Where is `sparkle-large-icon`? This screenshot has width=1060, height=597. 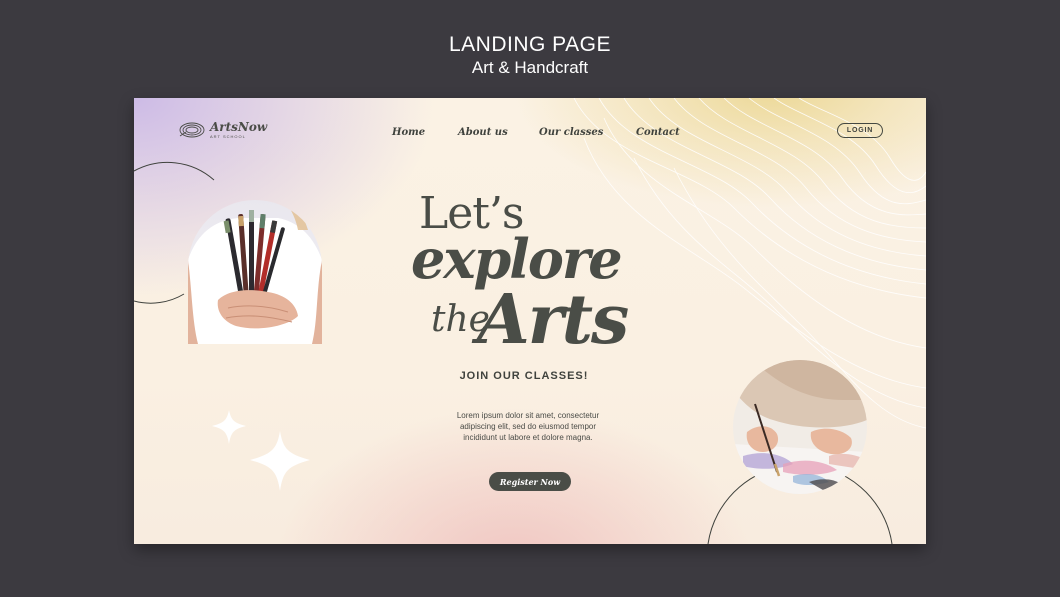 sparkle-large-icon is located at coordinates (280, 461).